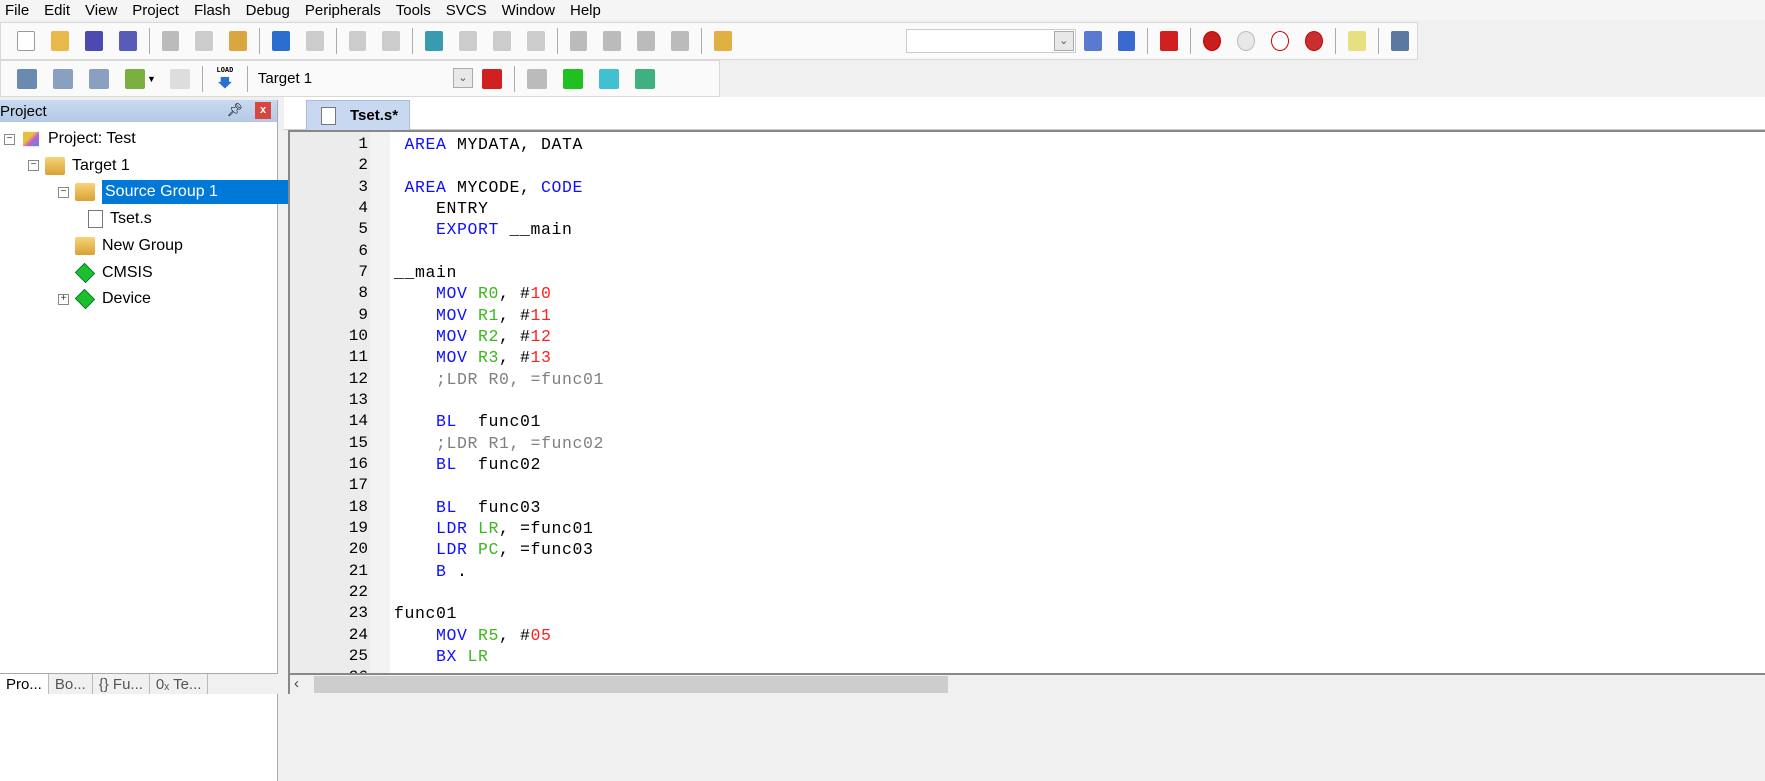 This screenshot has height=781, width=1765. What do you see at coordinates (441, 656) in the screenshot?
I see `code-line: BX LR` at bounding box center [441, 656].